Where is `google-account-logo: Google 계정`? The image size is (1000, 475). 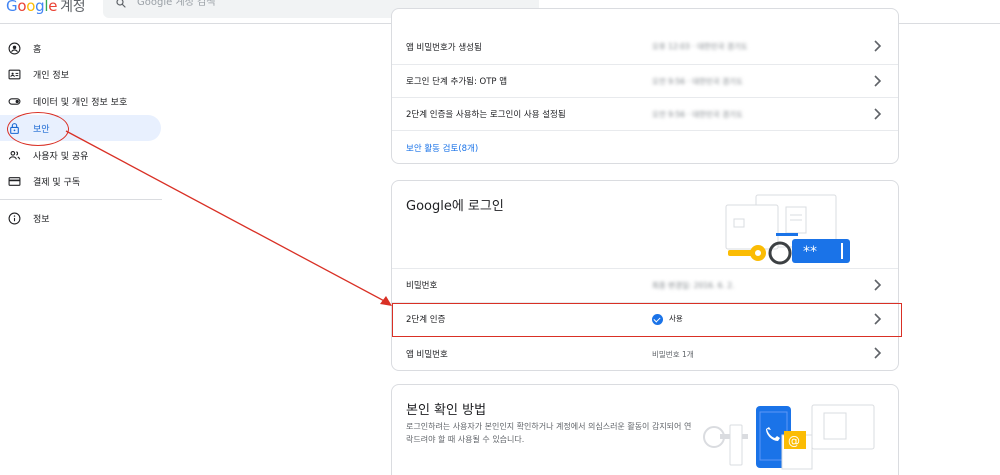
google-account-logo: Google 계정 is located at coordinates (46, 8).